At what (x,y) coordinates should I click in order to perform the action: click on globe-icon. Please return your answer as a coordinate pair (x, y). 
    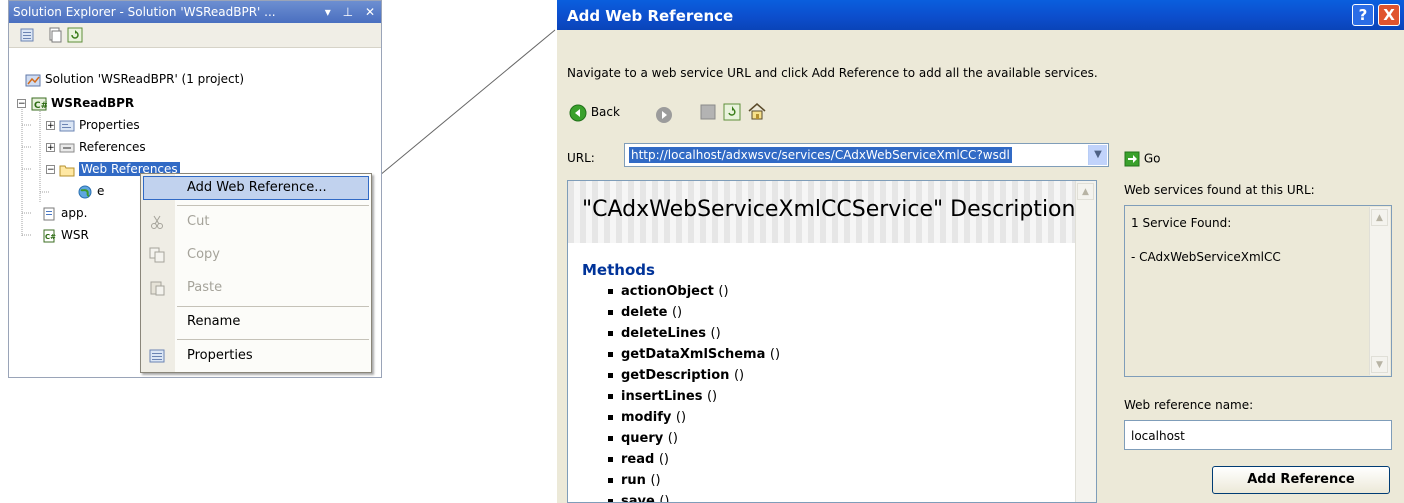
    Looking at the image, I should click on (85, 191).